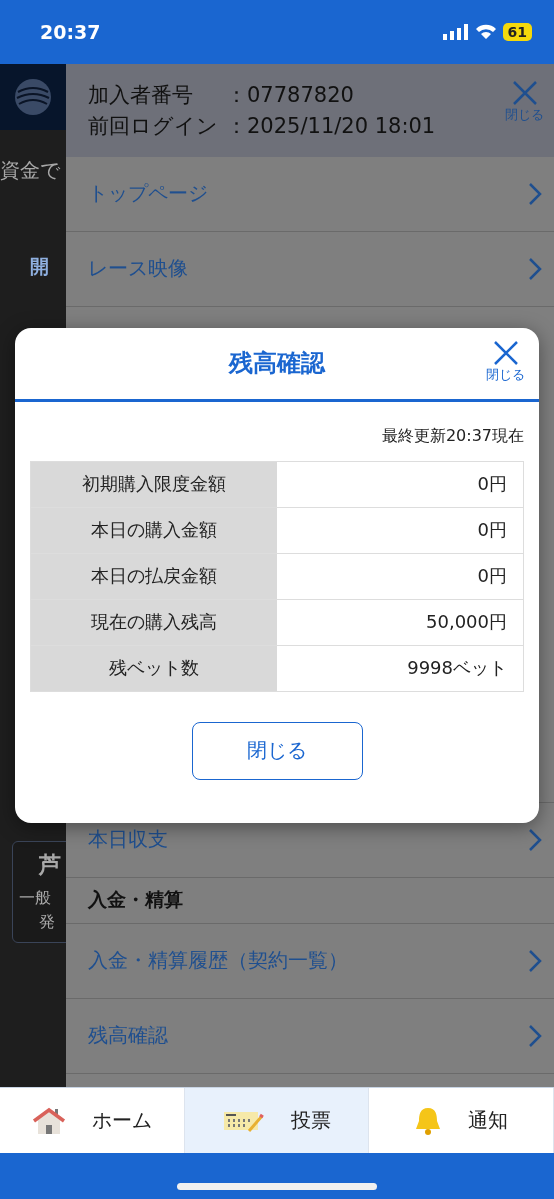  What do you see at coordinates (141, 95) in the screenshot?
I see `member-label: 加入者番号` at bounding box center [141, 95].